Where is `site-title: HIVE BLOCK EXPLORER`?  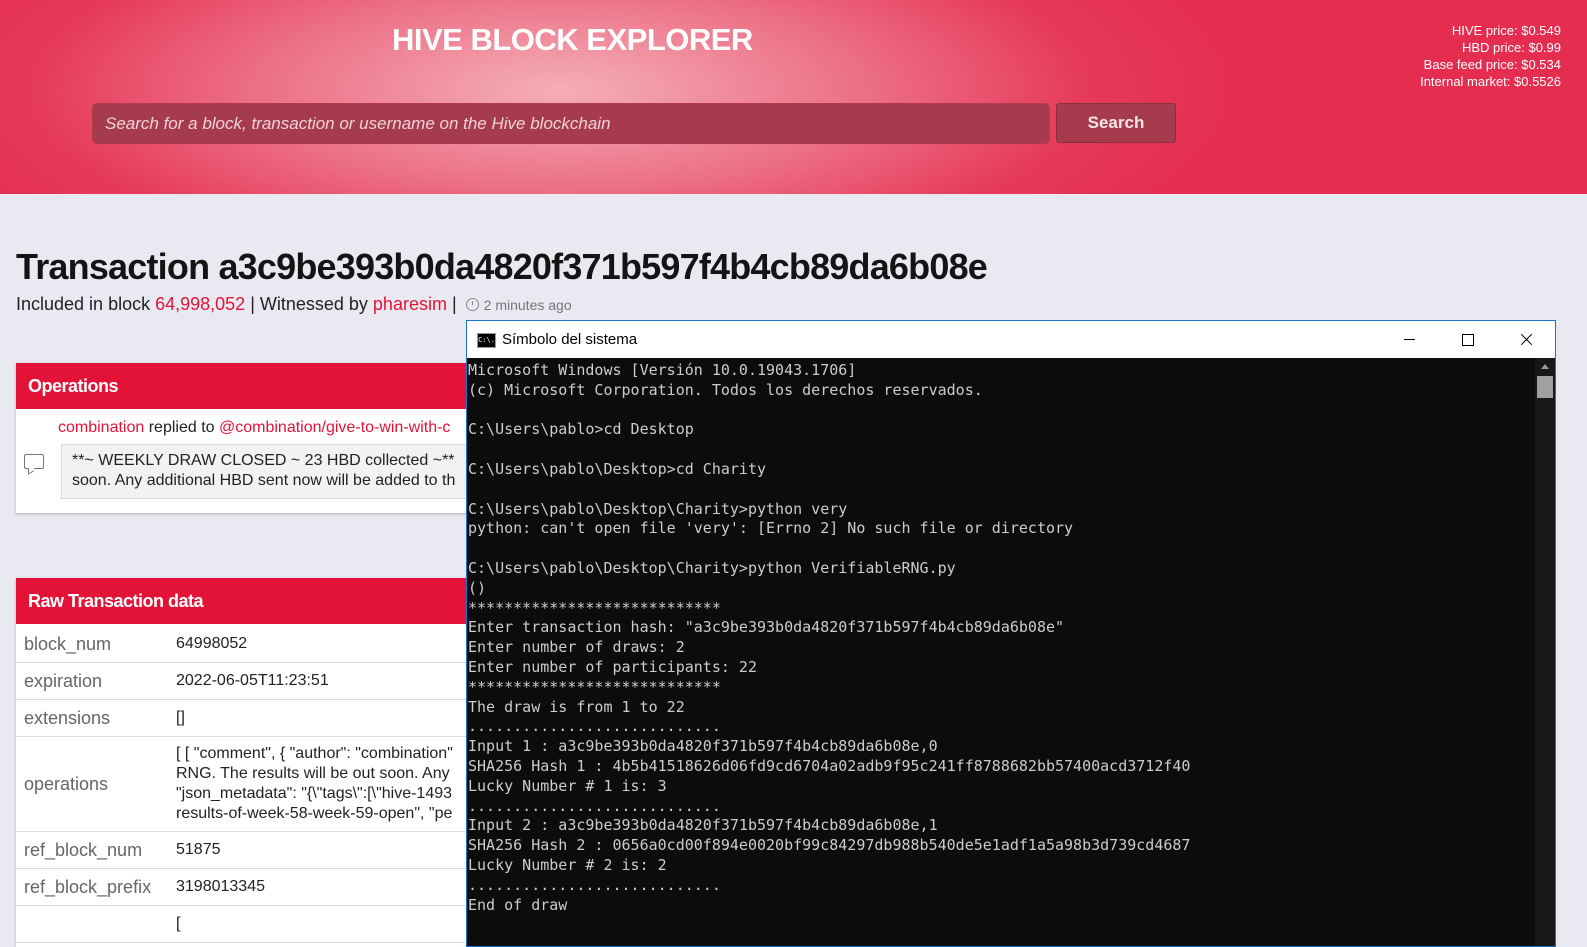 site-title: HIVE BLOCK EXPLORER is located at coordinates (572, 40).